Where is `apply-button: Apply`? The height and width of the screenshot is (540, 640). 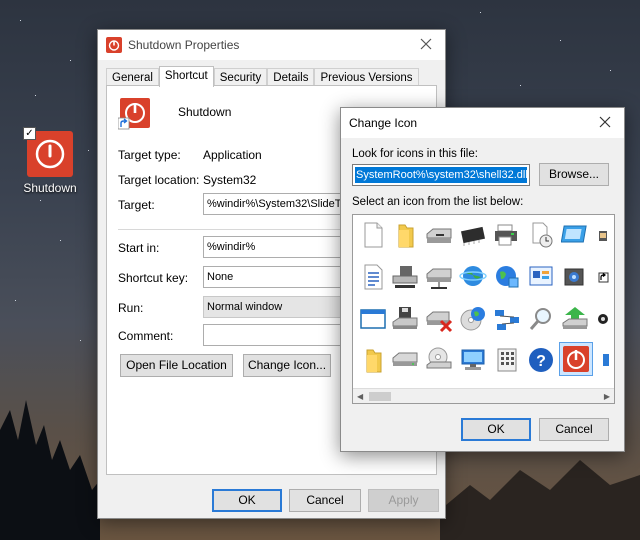
apply-button: Apply is located at coordinates (403, 500).